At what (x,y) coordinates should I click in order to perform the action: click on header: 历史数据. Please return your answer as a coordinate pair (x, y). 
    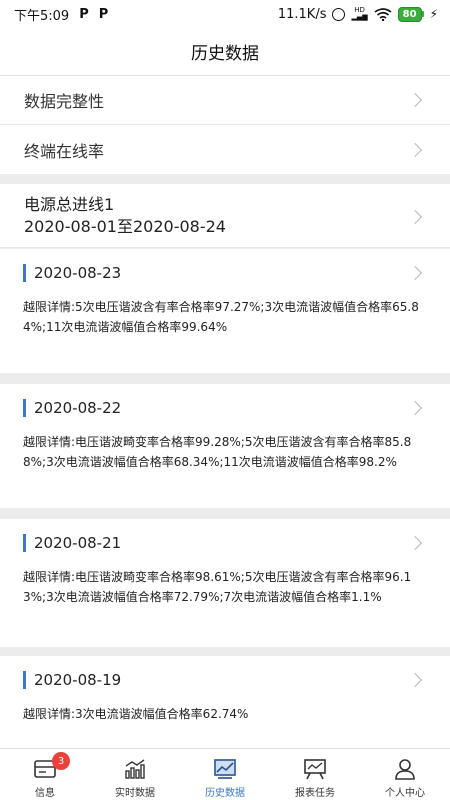
    Looking at the image, I should click on (225, 52).